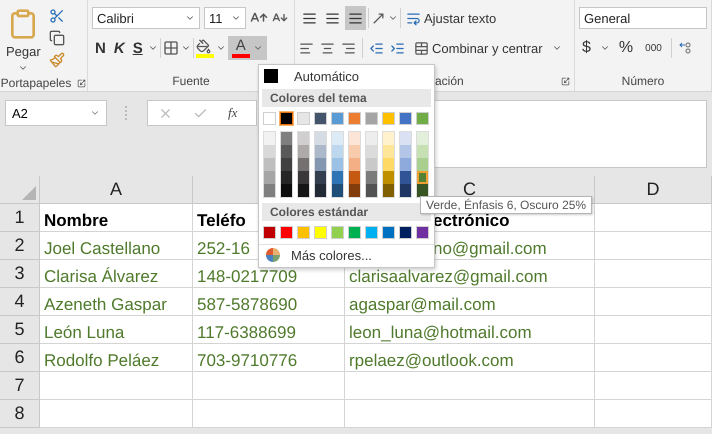 This screenshot has width=712, height=434. What do you see at coordinates (56, 16) in the screenshot?
I see `scissors-icon` at bounding box center [56, 16].